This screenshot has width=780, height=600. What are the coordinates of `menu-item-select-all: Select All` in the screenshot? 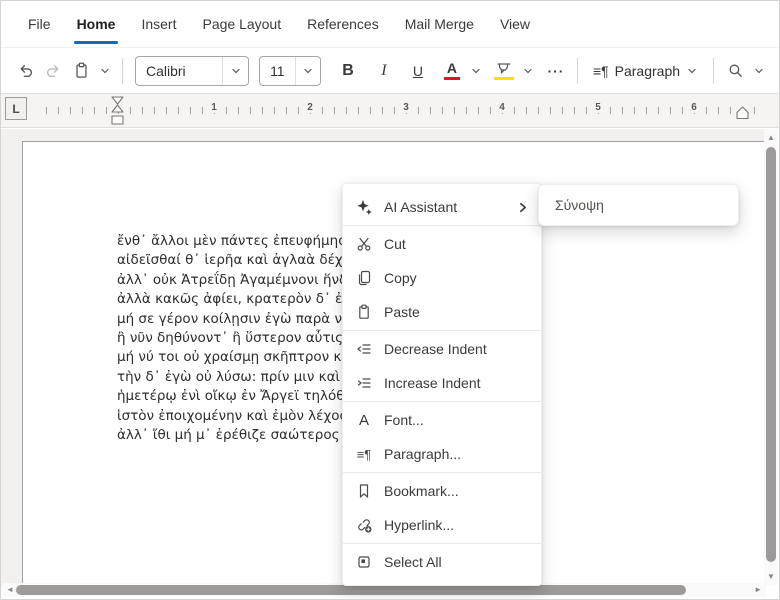 It's located at (442, 562).